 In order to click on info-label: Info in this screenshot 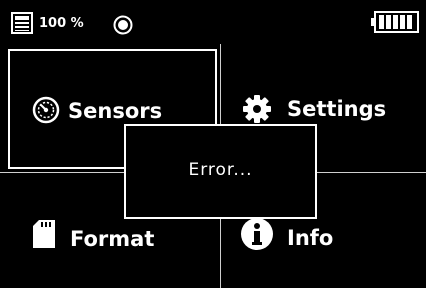, I will do `click(310, 238)`.